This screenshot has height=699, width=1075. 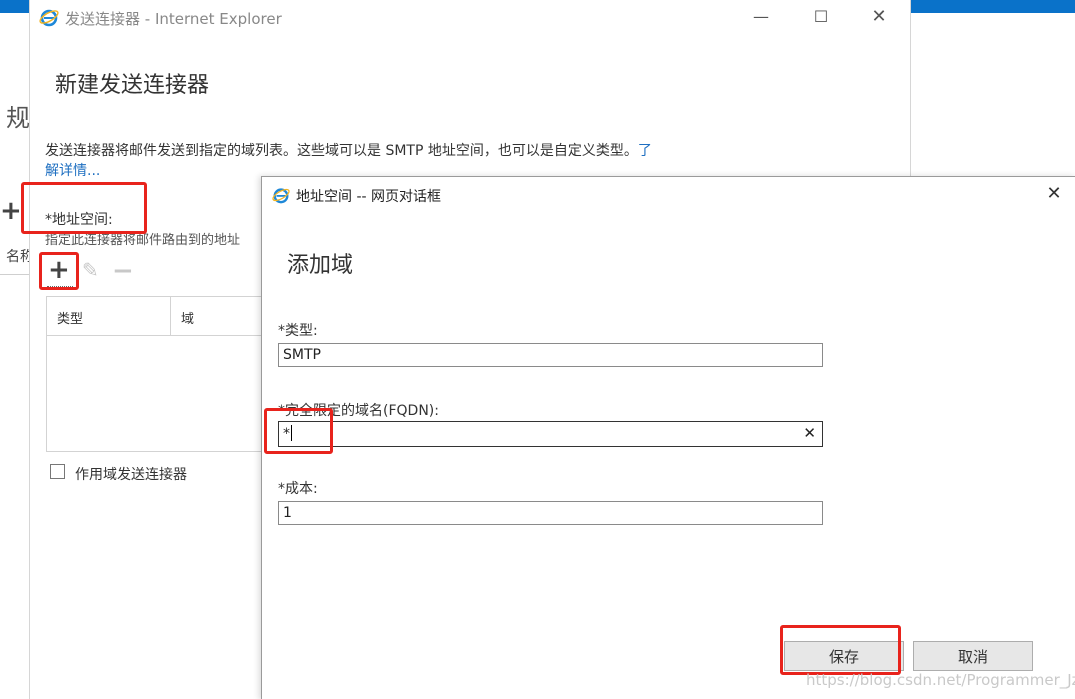 What do you see at coordinates (90, 270) in the screenshot?
I see `edit-icon: ✎` at bounding box center [90, 270].